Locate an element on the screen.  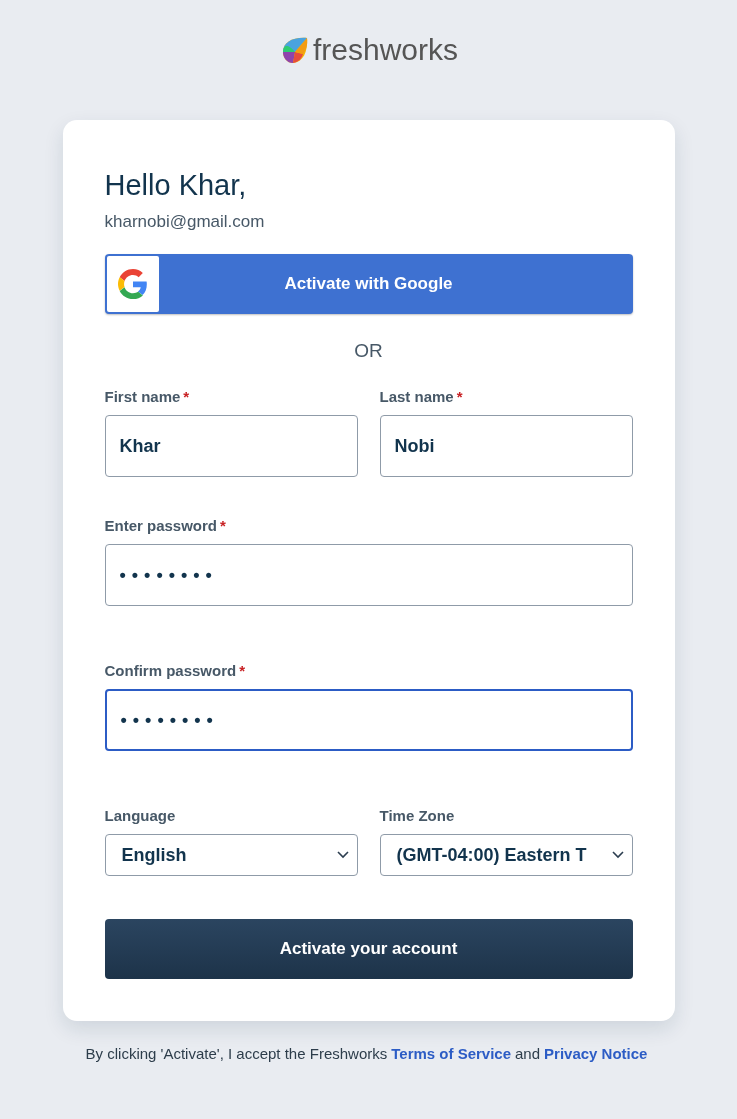
field-label: Enter password is located at coordinates (161, 525).